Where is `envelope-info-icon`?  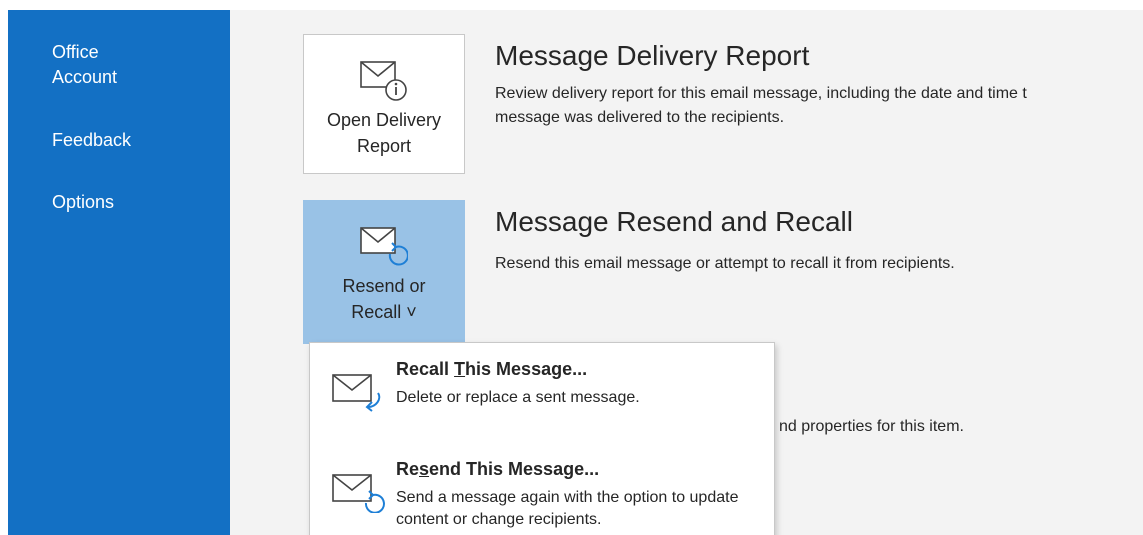
envelope-info-icon is located at coordinates (383, 81).